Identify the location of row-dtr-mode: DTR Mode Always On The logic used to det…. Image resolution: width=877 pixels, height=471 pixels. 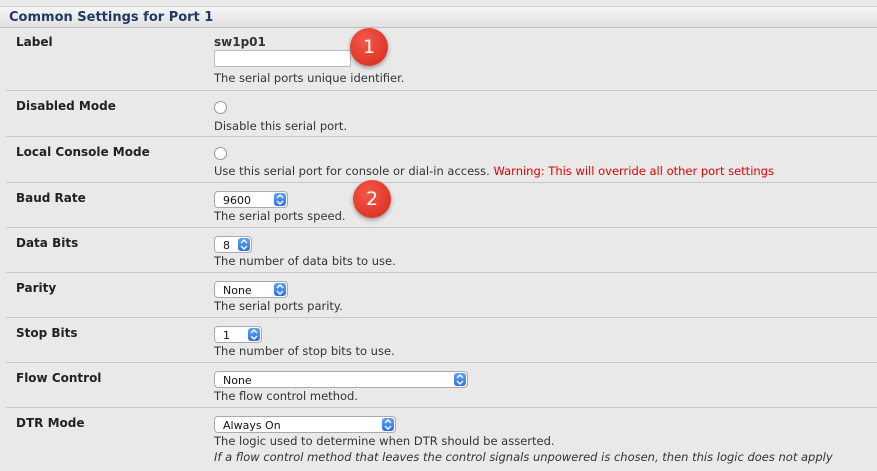
(441, 439).